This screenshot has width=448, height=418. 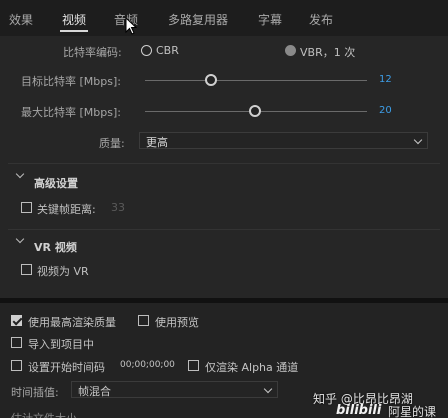 I want to click on import-into-project-label: 导入到项目中, so click(x=61, y=344).